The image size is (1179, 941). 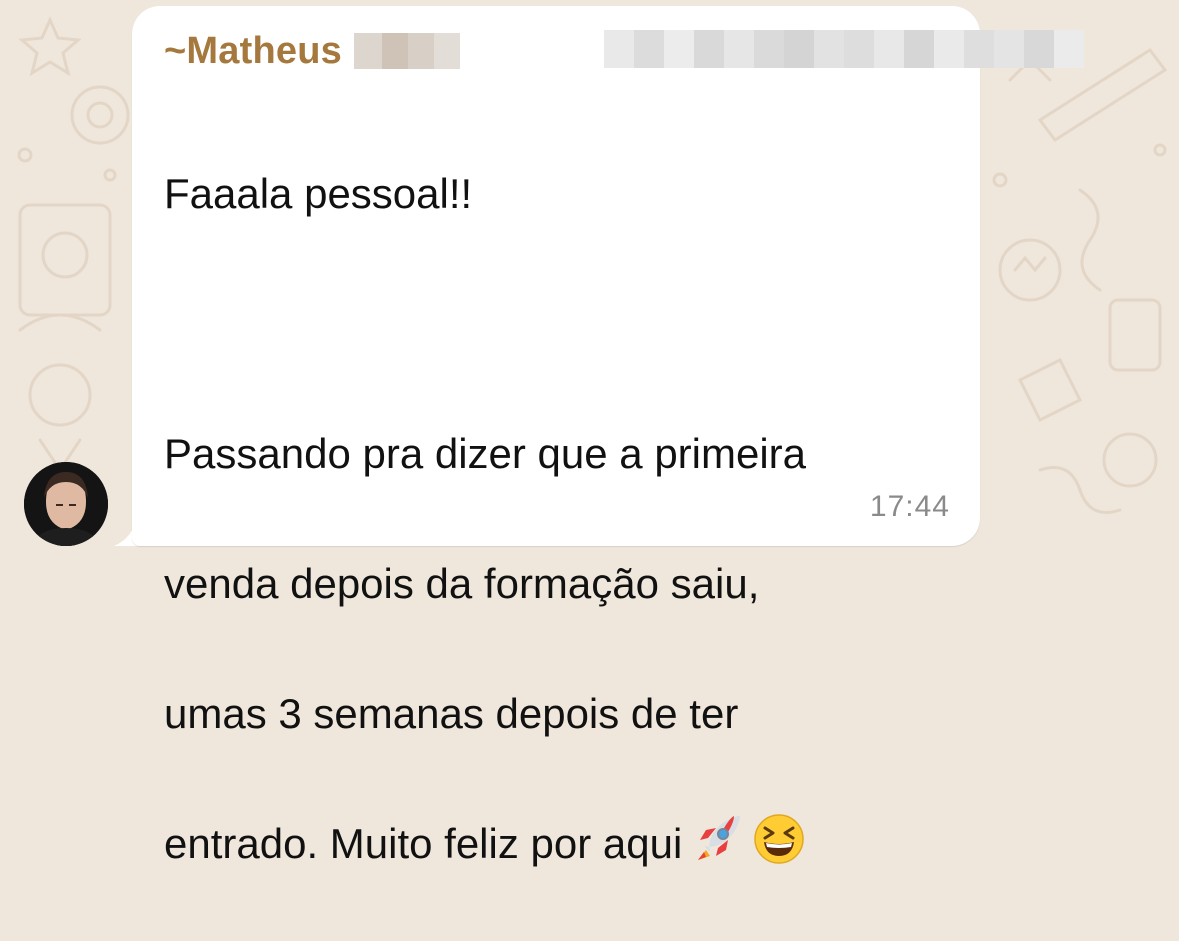 I want to click on message-line-text: entrado. Muito feliz por aqui, so click(x=423, y=843).